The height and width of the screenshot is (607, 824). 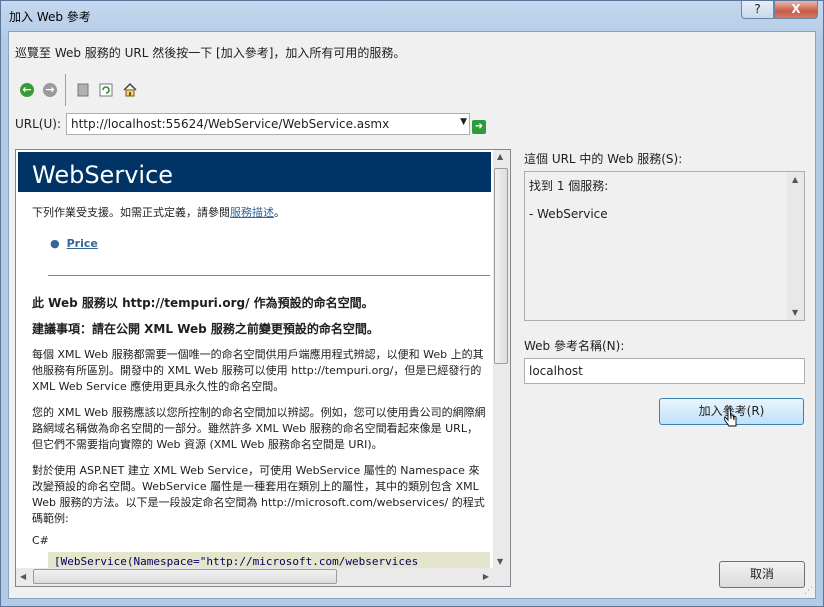 I want to click on forward-icon: →, so click(x=50, y=90).